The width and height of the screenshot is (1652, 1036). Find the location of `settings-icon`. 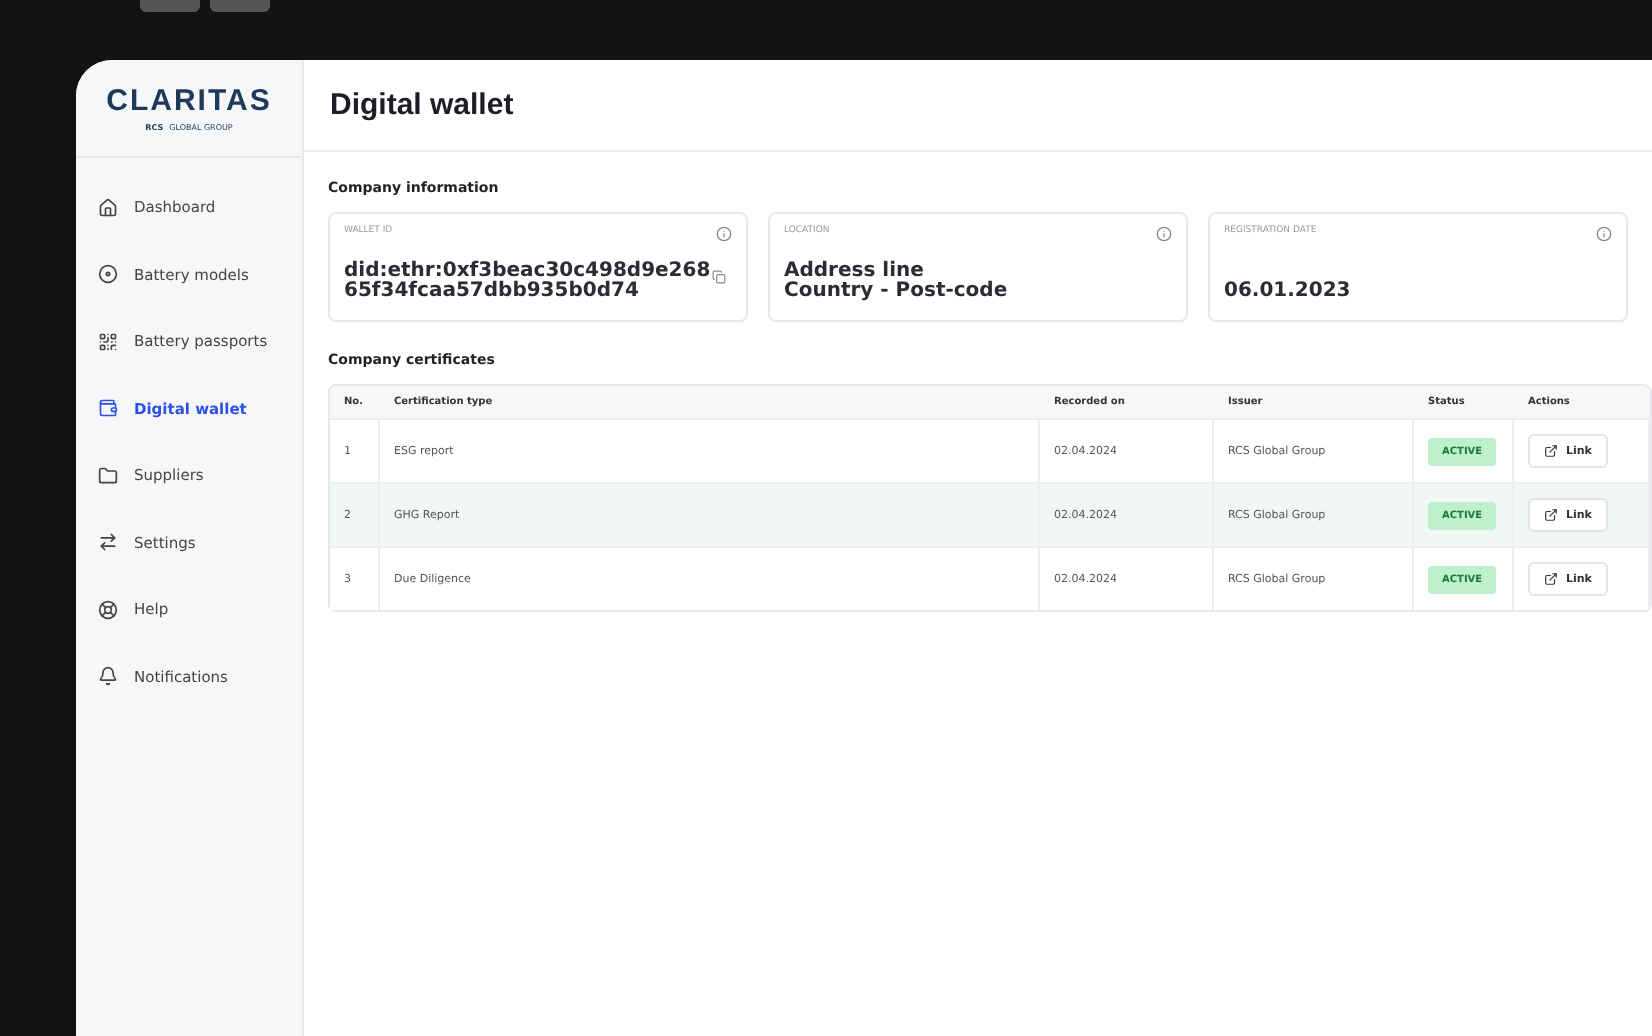

settings-icon is located at coordinates (108, 542).